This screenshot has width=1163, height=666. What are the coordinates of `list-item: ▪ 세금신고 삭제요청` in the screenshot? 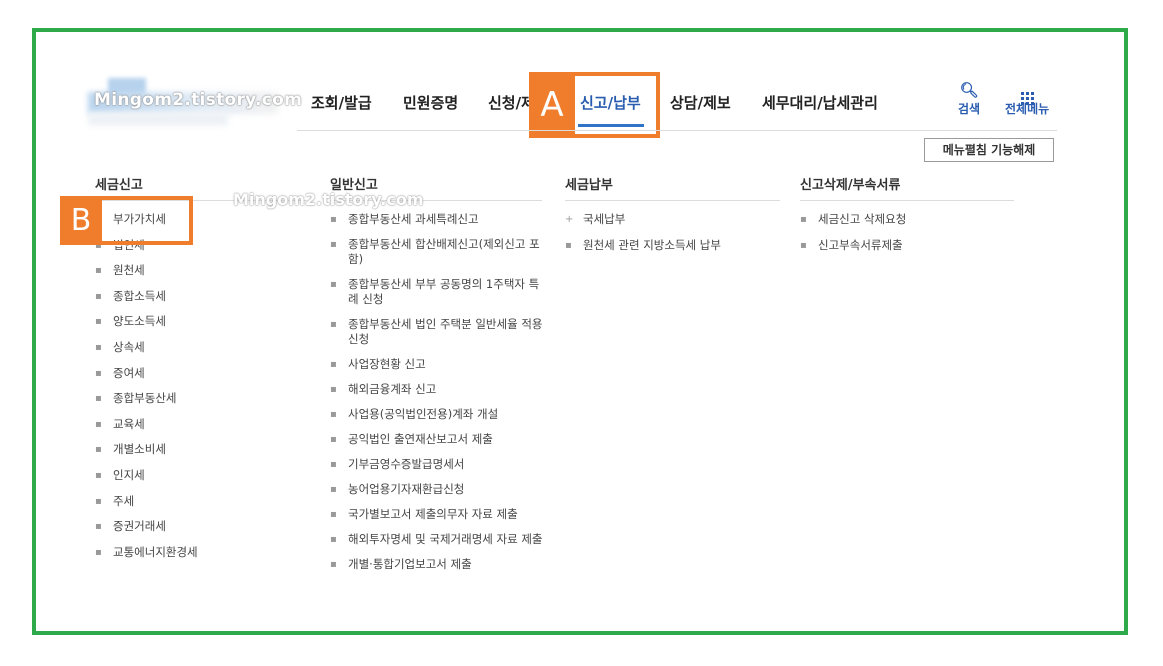 It's located at (907, 219).